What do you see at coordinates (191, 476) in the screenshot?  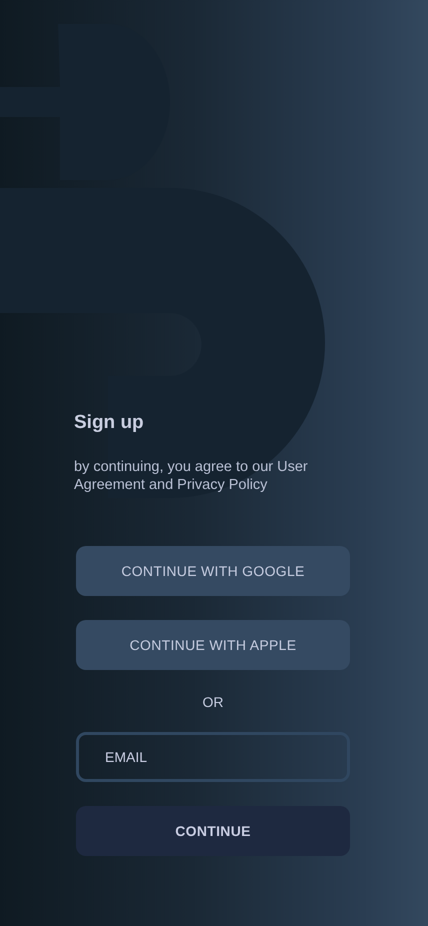 I see `agreement-text: by continuing, you agree to our User Agreement and Privacy Policy` at bounding box center [191, 476].